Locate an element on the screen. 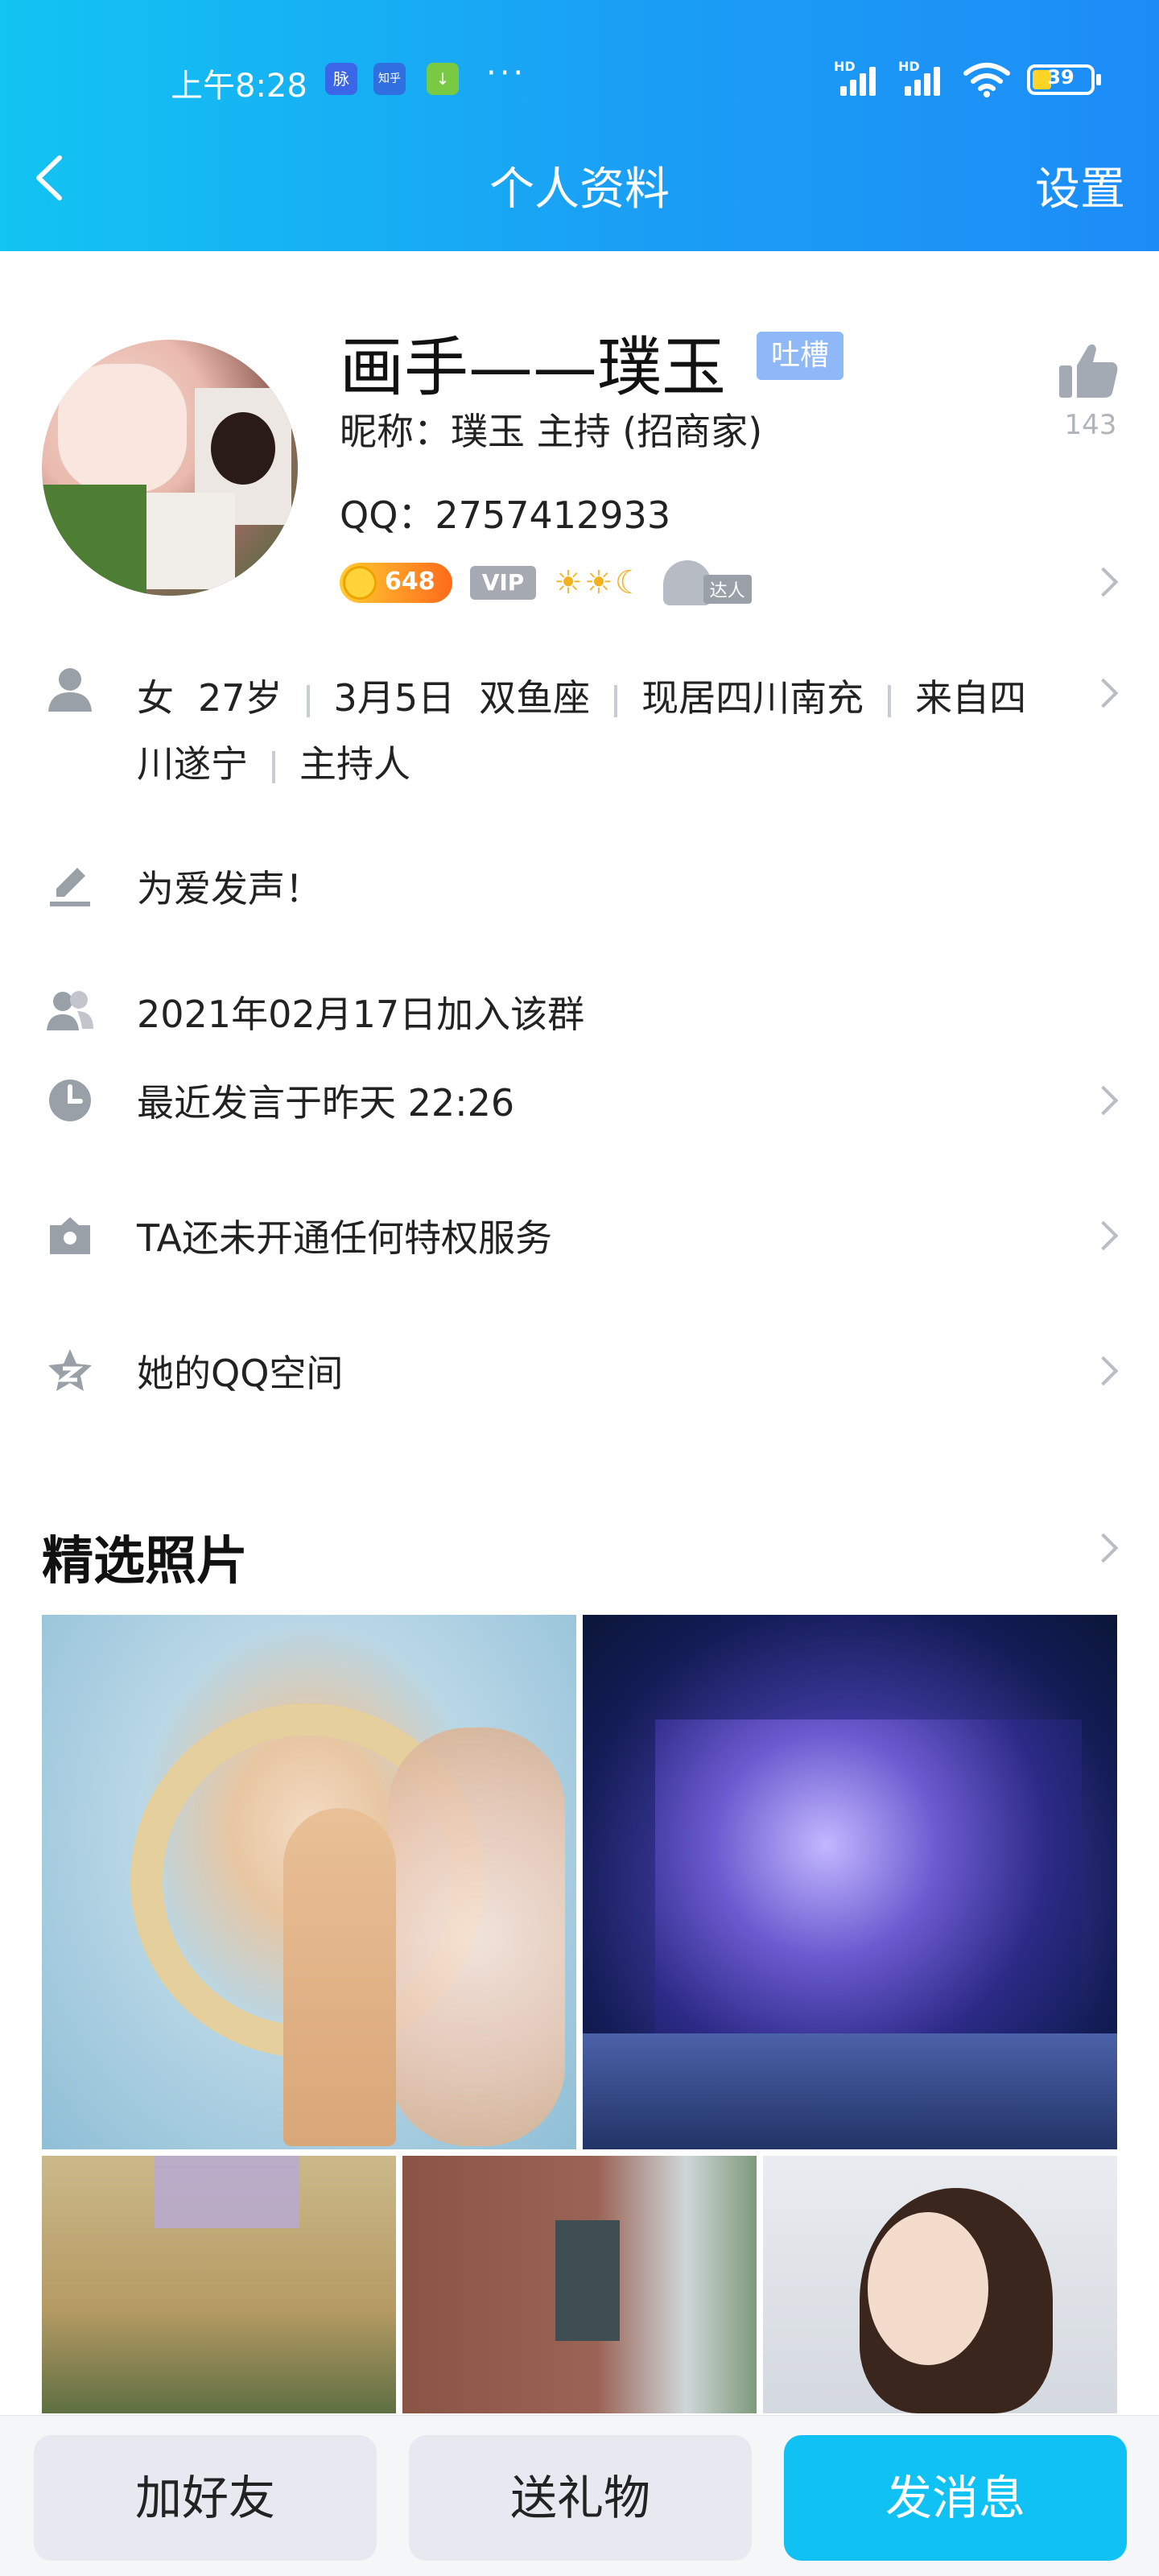 The width and height of the screenshot is (1159, 2576). more-notifications-icon: ··· is located at coordinates (506, 73).